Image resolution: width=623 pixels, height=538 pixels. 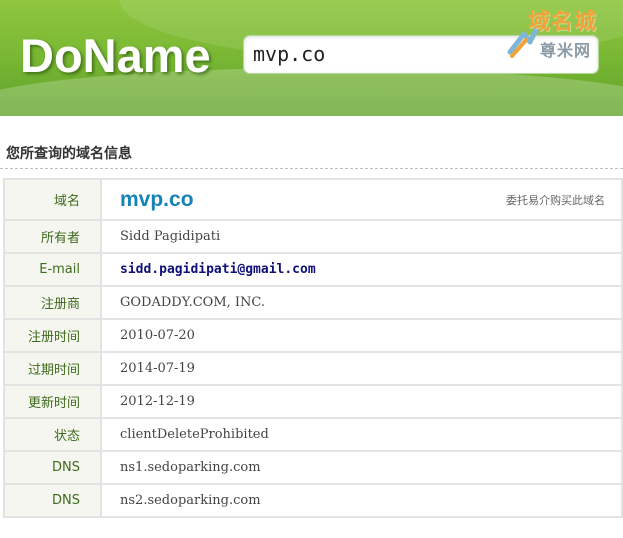 What do you see at coordinates (361, 269) in the screenshot?
I see `row-value: sidd.pagidipati@gmail.com` at bounding box center [361, 269].